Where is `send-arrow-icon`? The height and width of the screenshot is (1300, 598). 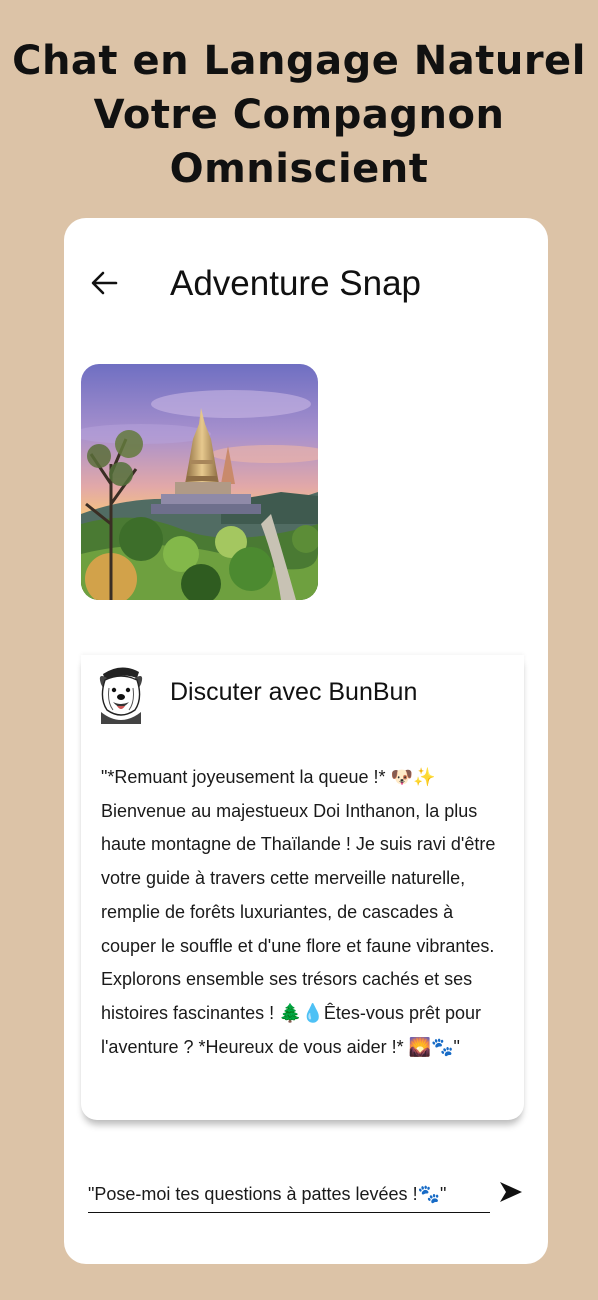
send-arrow-icon is located at coordinates (511, 1192).